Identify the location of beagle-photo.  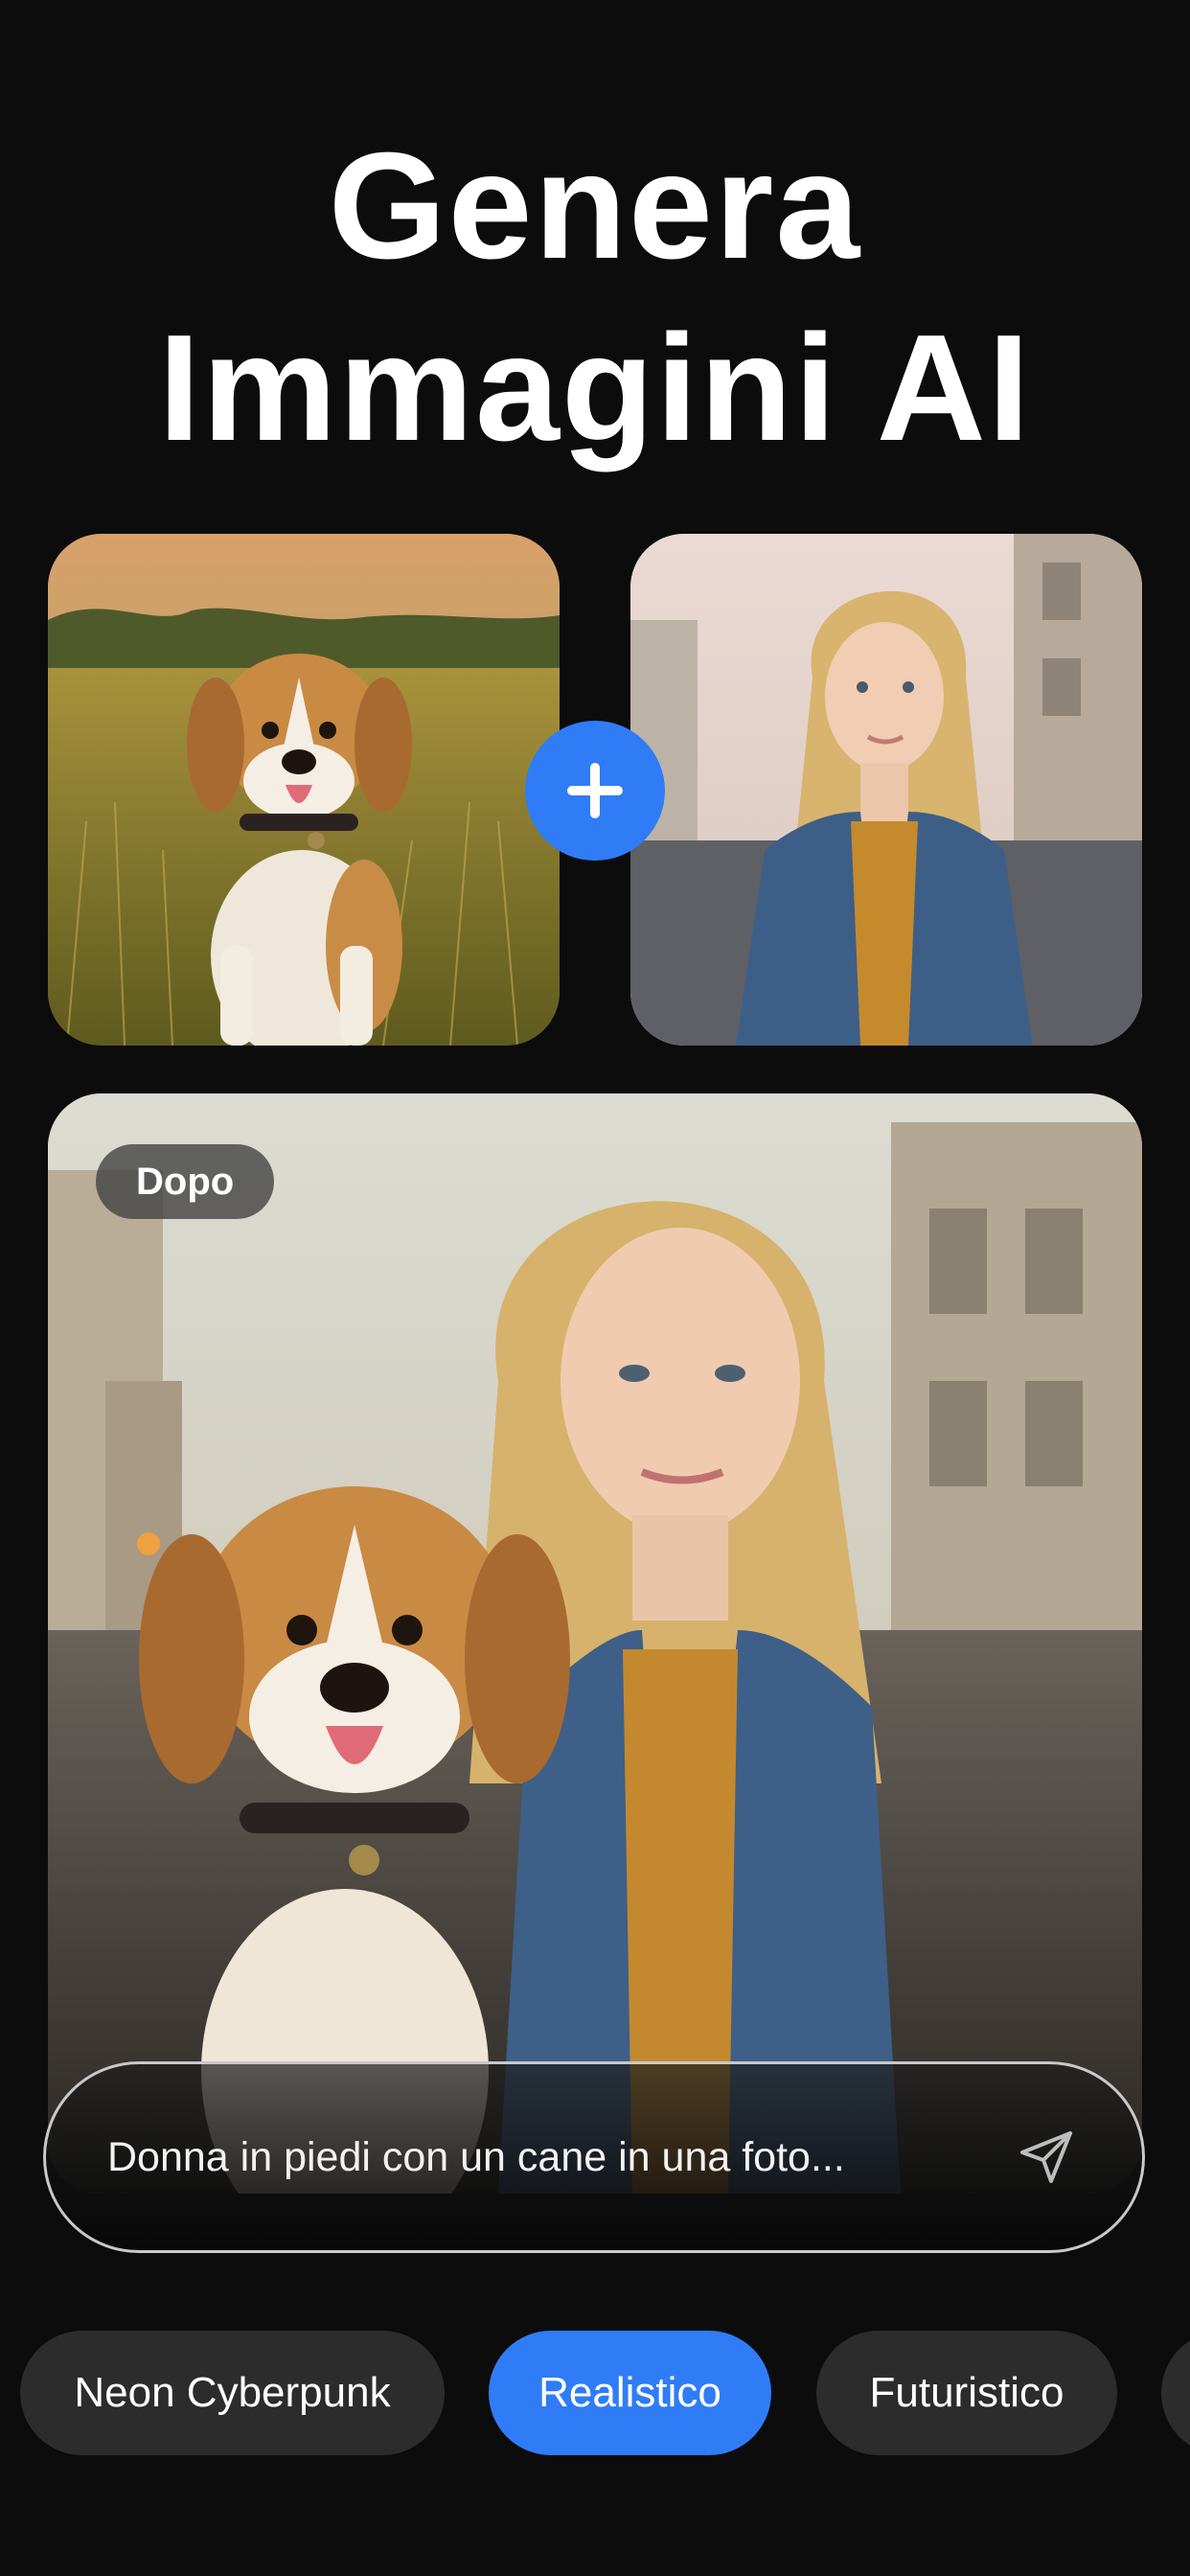
(304, 790).